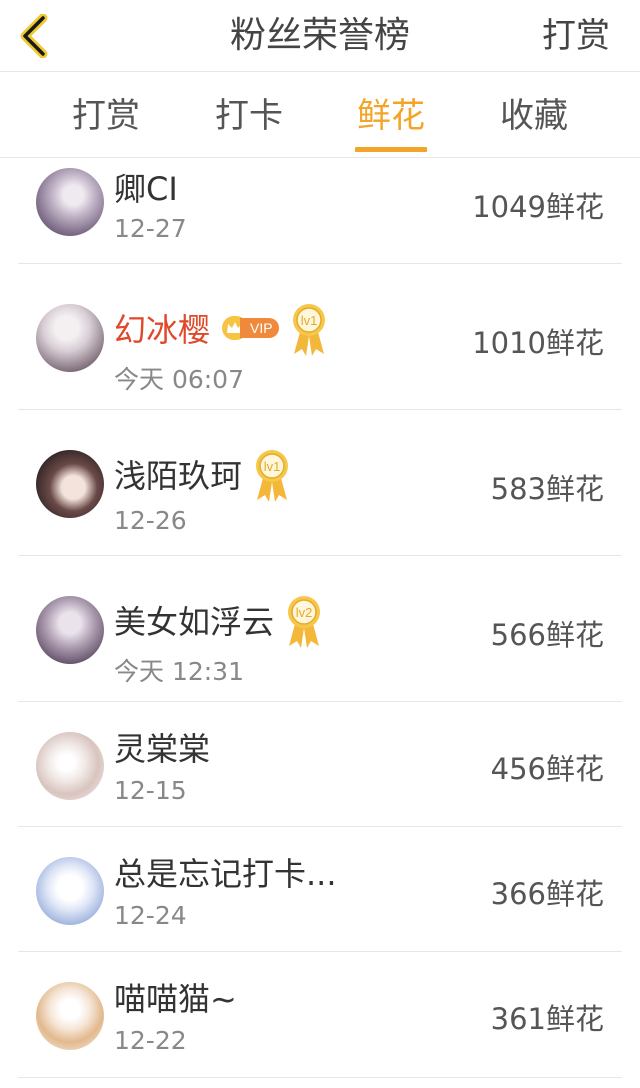 This screenshot has height=1088, width=640. Describe the element at coordinates (249, 115) in the screenshot. I see `tab-checkin: 打卡` at that location.